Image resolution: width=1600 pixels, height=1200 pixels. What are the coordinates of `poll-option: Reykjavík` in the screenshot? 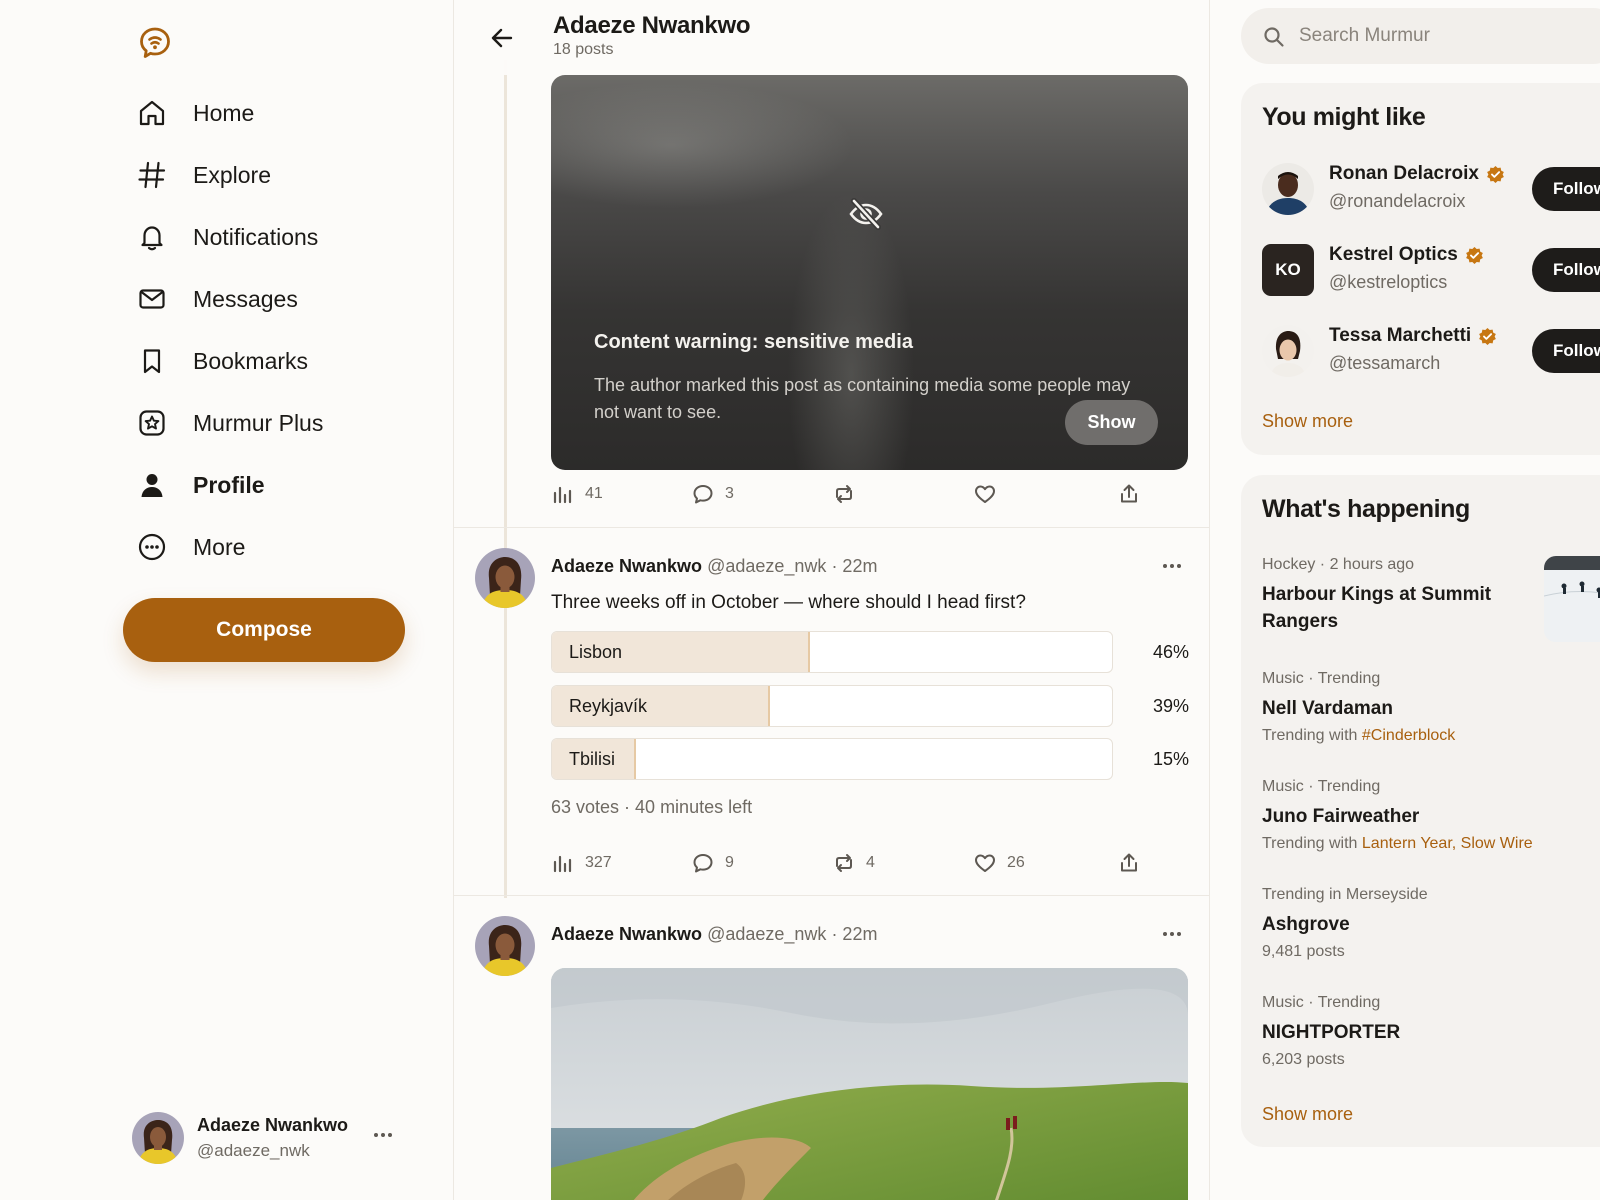 It's located at (832, 706).